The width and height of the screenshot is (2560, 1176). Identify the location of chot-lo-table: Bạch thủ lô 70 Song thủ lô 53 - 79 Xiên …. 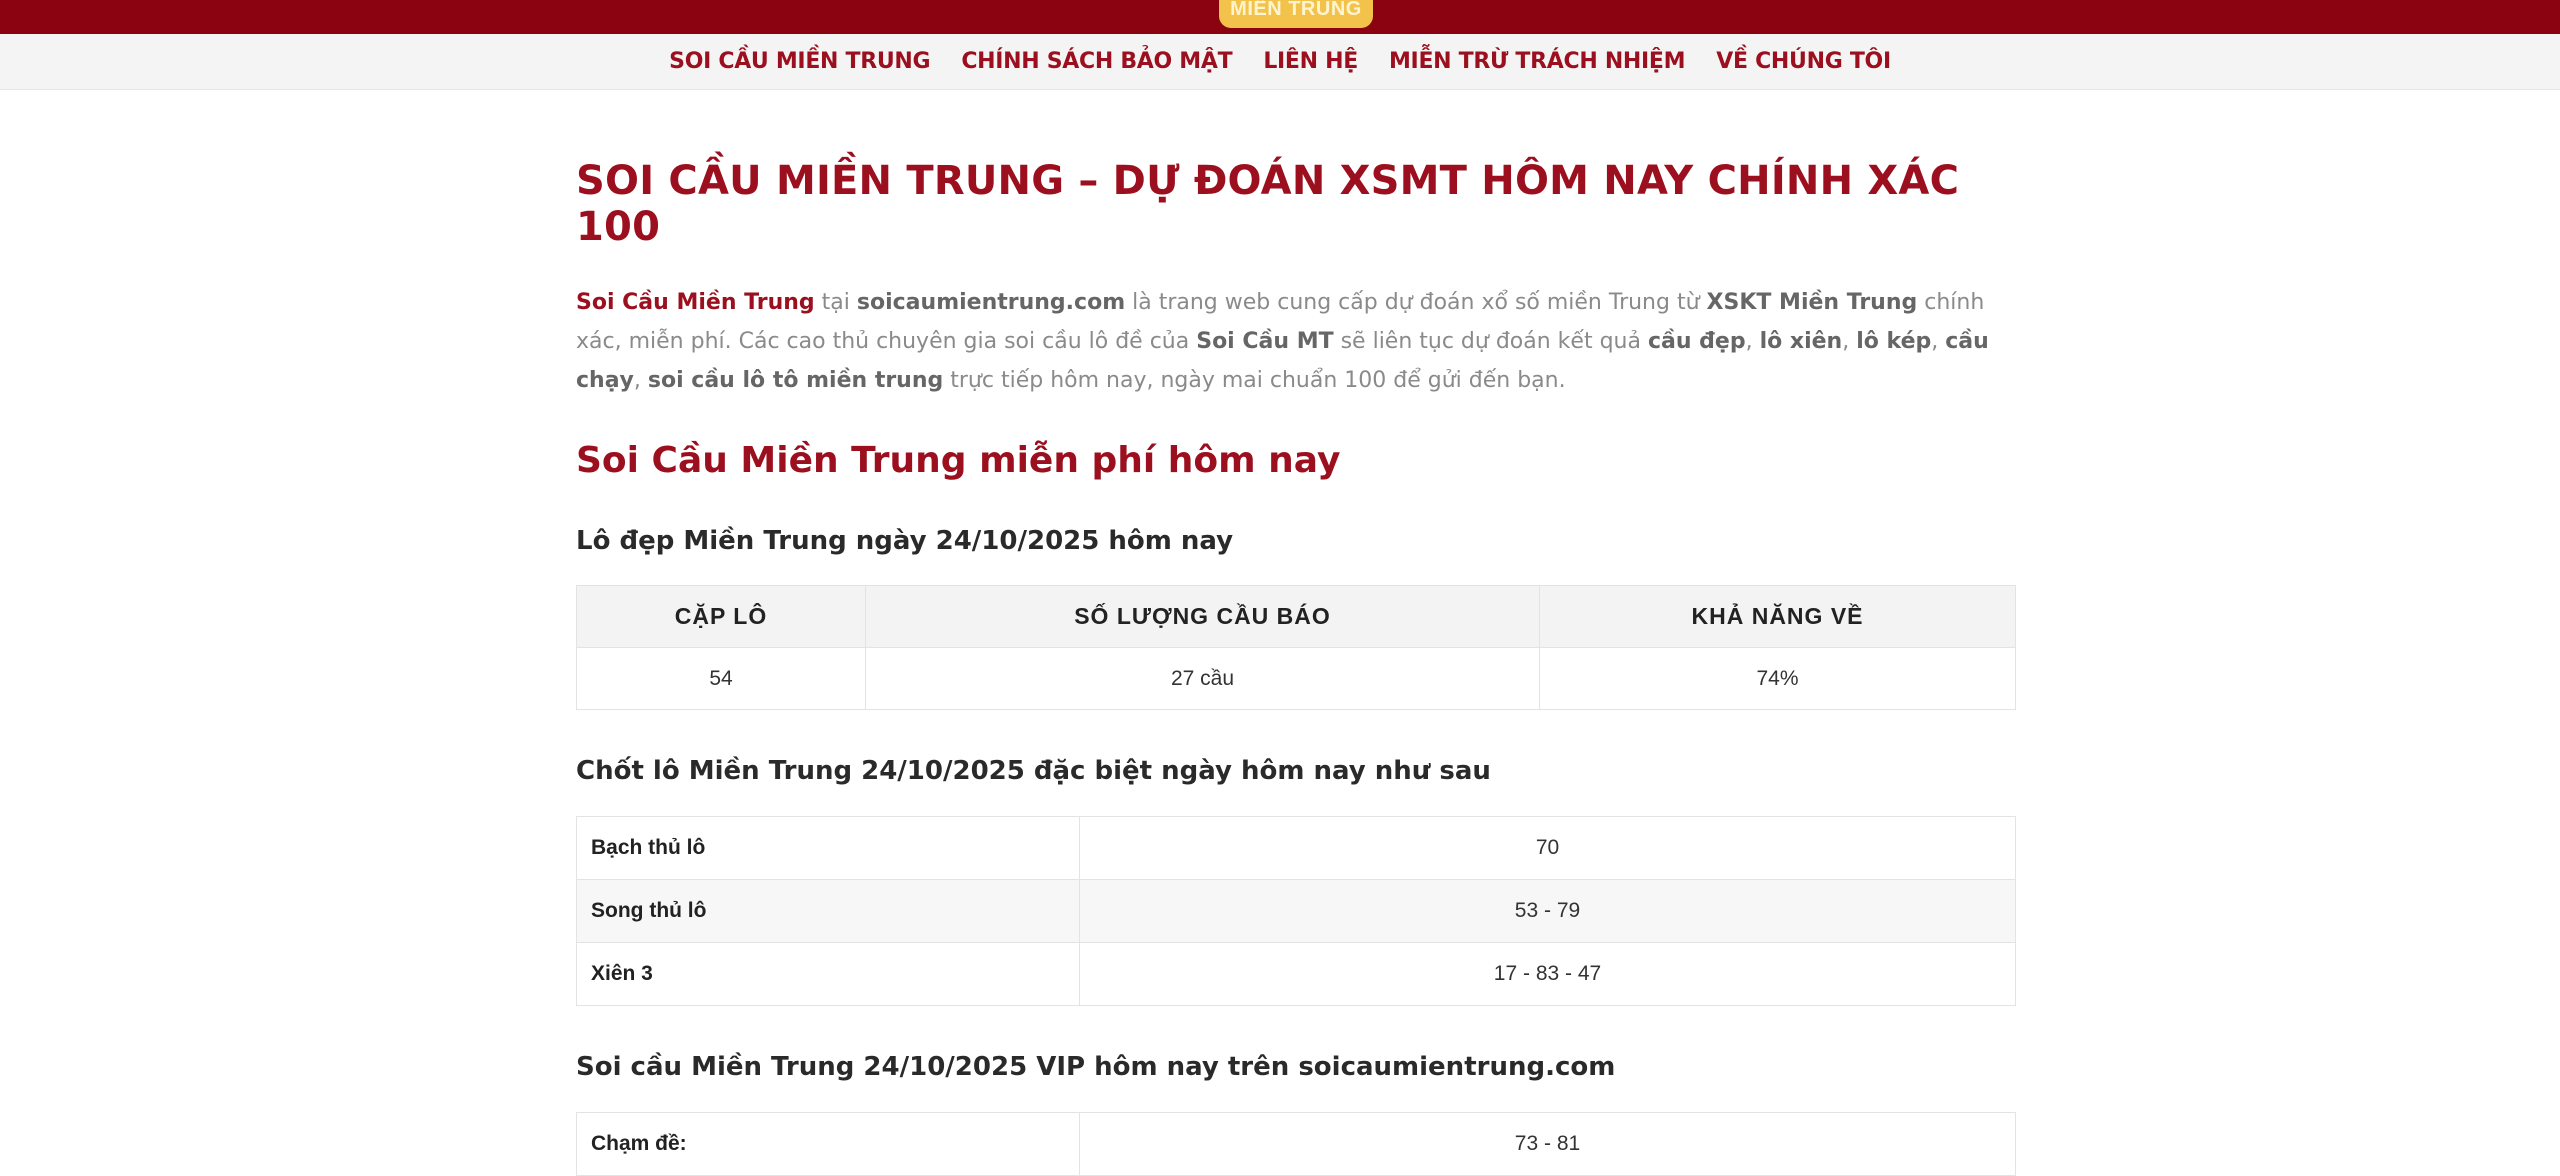
(1296, 911).